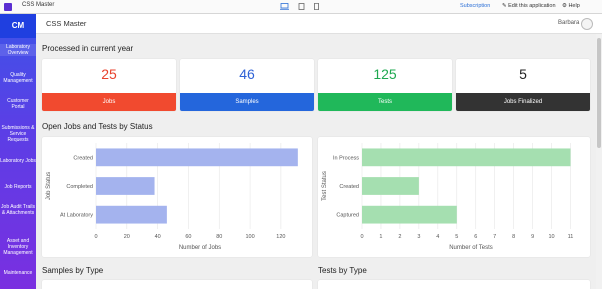 This screenshot has height=289, width=602. I want to click on x-tick-label: 100, so click(249, 237).